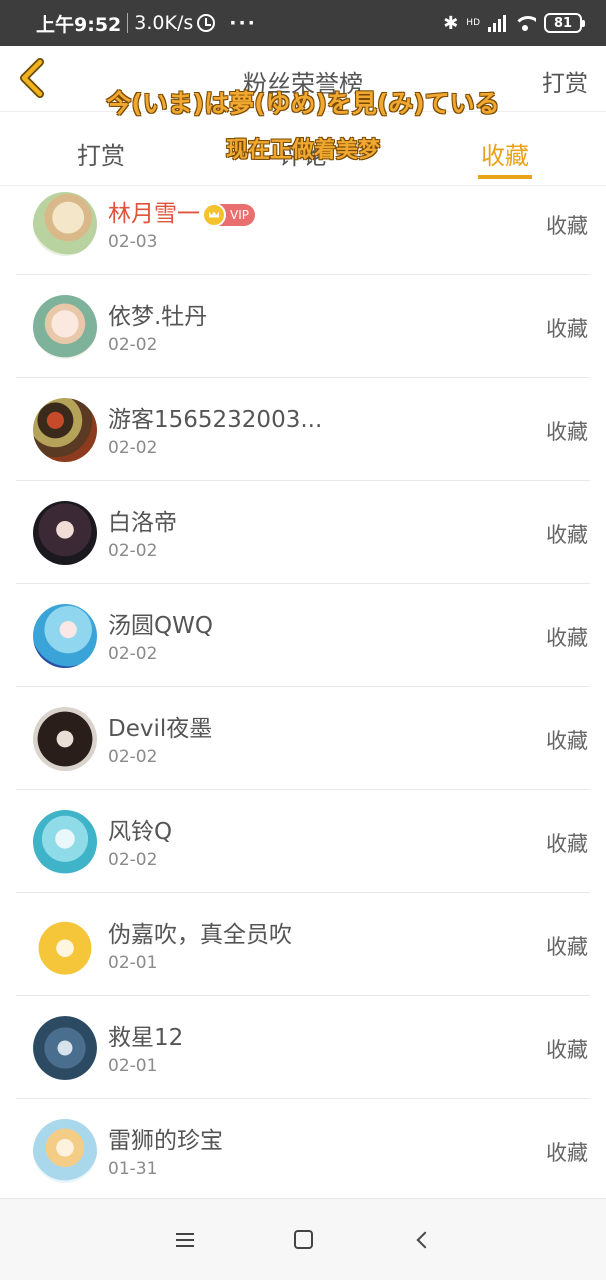 The width and height of the screenshot is (606, 1280). I want to click on back-icon, so click(424, 1239).